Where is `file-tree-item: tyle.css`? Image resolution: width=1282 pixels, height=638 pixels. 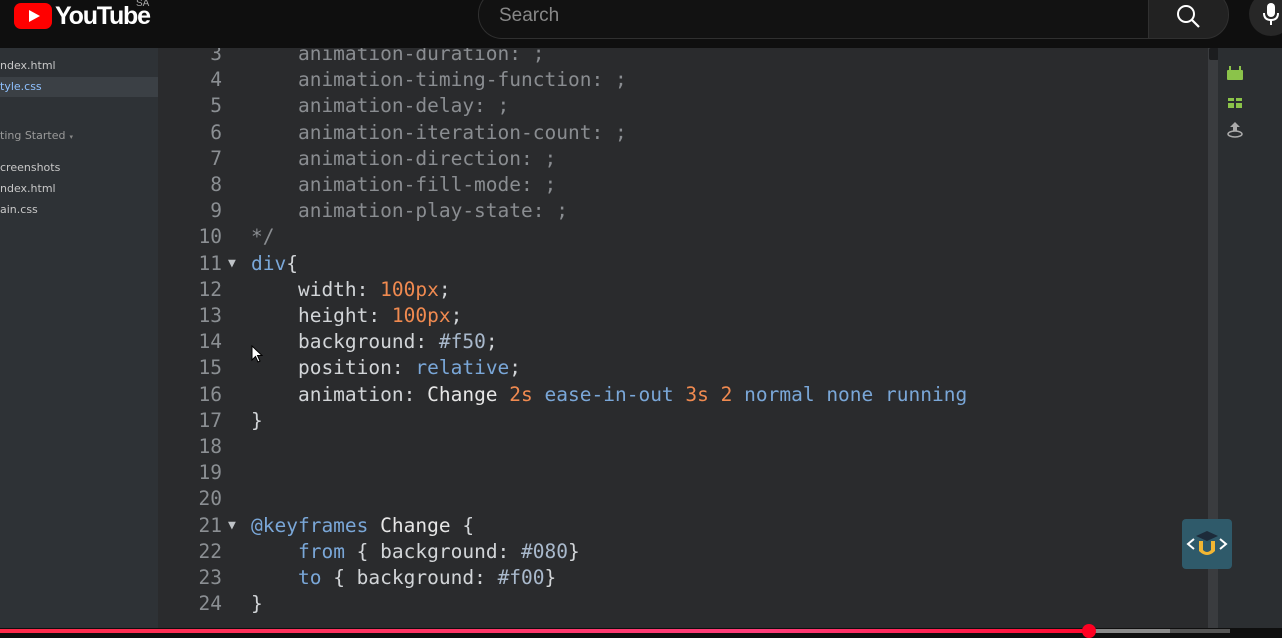
file-tree-item: tyle.css is located at coordinates (79, 87).